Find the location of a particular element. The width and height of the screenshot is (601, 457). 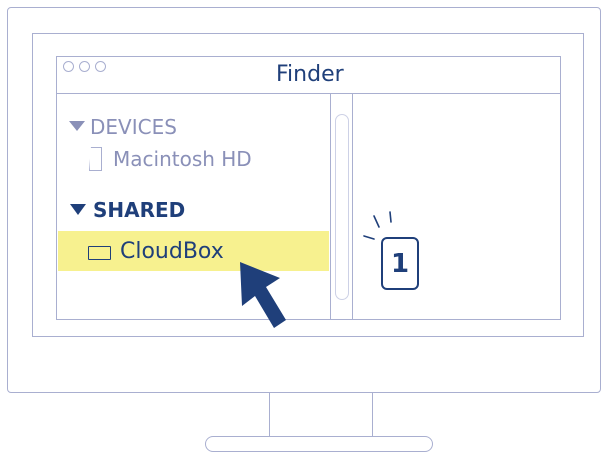

close-window-button is located at coordinates (68, 66).